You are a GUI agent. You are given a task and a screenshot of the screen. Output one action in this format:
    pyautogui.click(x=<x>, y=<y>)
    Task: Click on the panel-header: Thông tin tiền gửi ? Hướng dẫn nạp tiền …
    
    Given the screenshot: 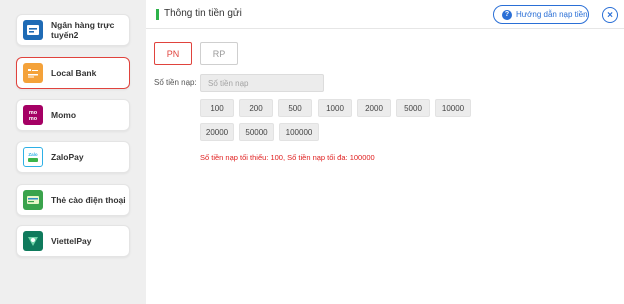 What is the action you would take?
    pyautogui.click(x=385, y=14)
    